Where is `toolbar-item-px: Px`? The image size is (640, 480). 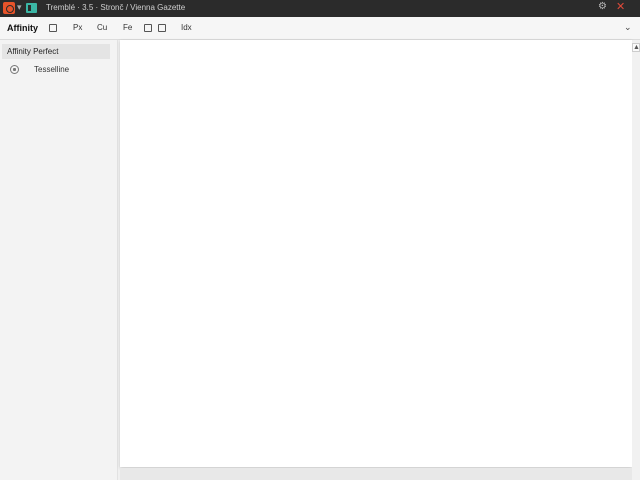 toolbar-item-px: Px is located at coordinates (77, 27).